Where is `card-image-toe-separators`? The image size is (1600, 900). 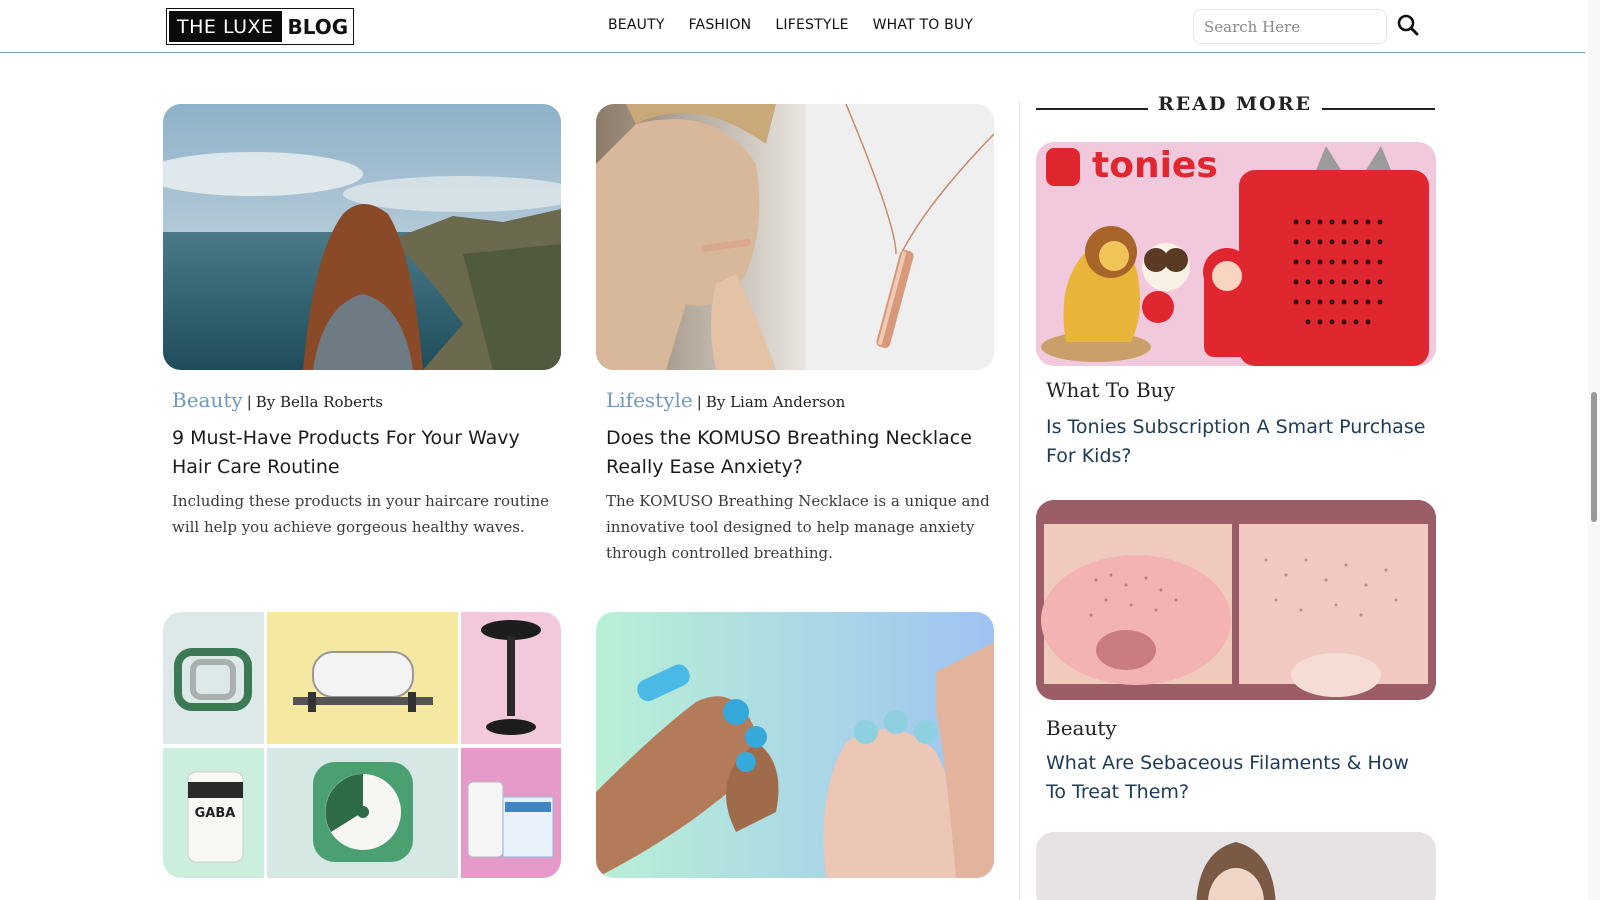
card-image-toe-separators is located at coordinates (795, 745).